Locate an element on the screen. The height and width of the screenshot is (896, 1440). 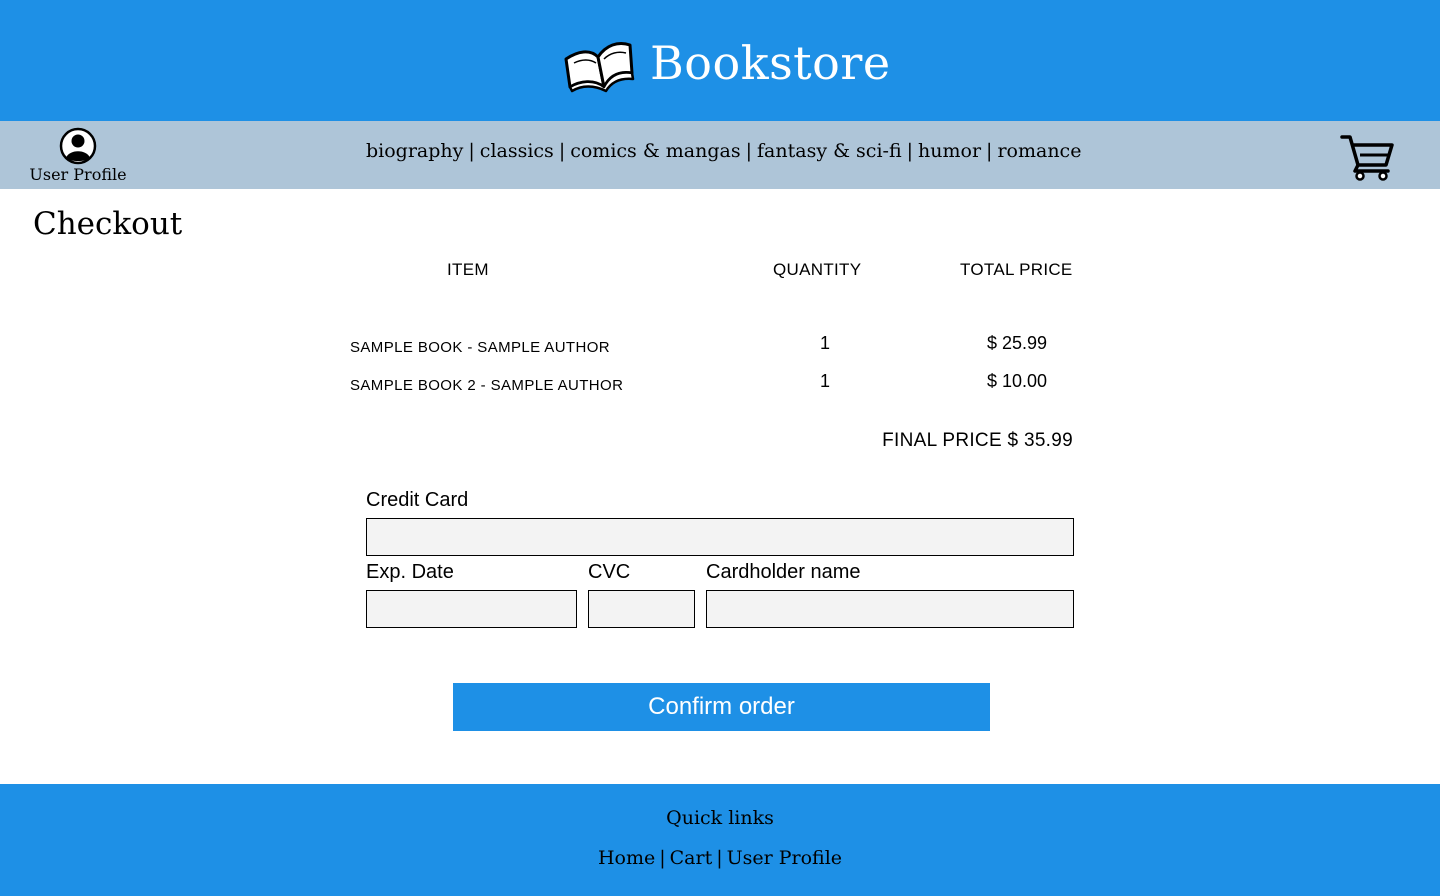
footer-link-home: Home is located at coordinates (626, 858).